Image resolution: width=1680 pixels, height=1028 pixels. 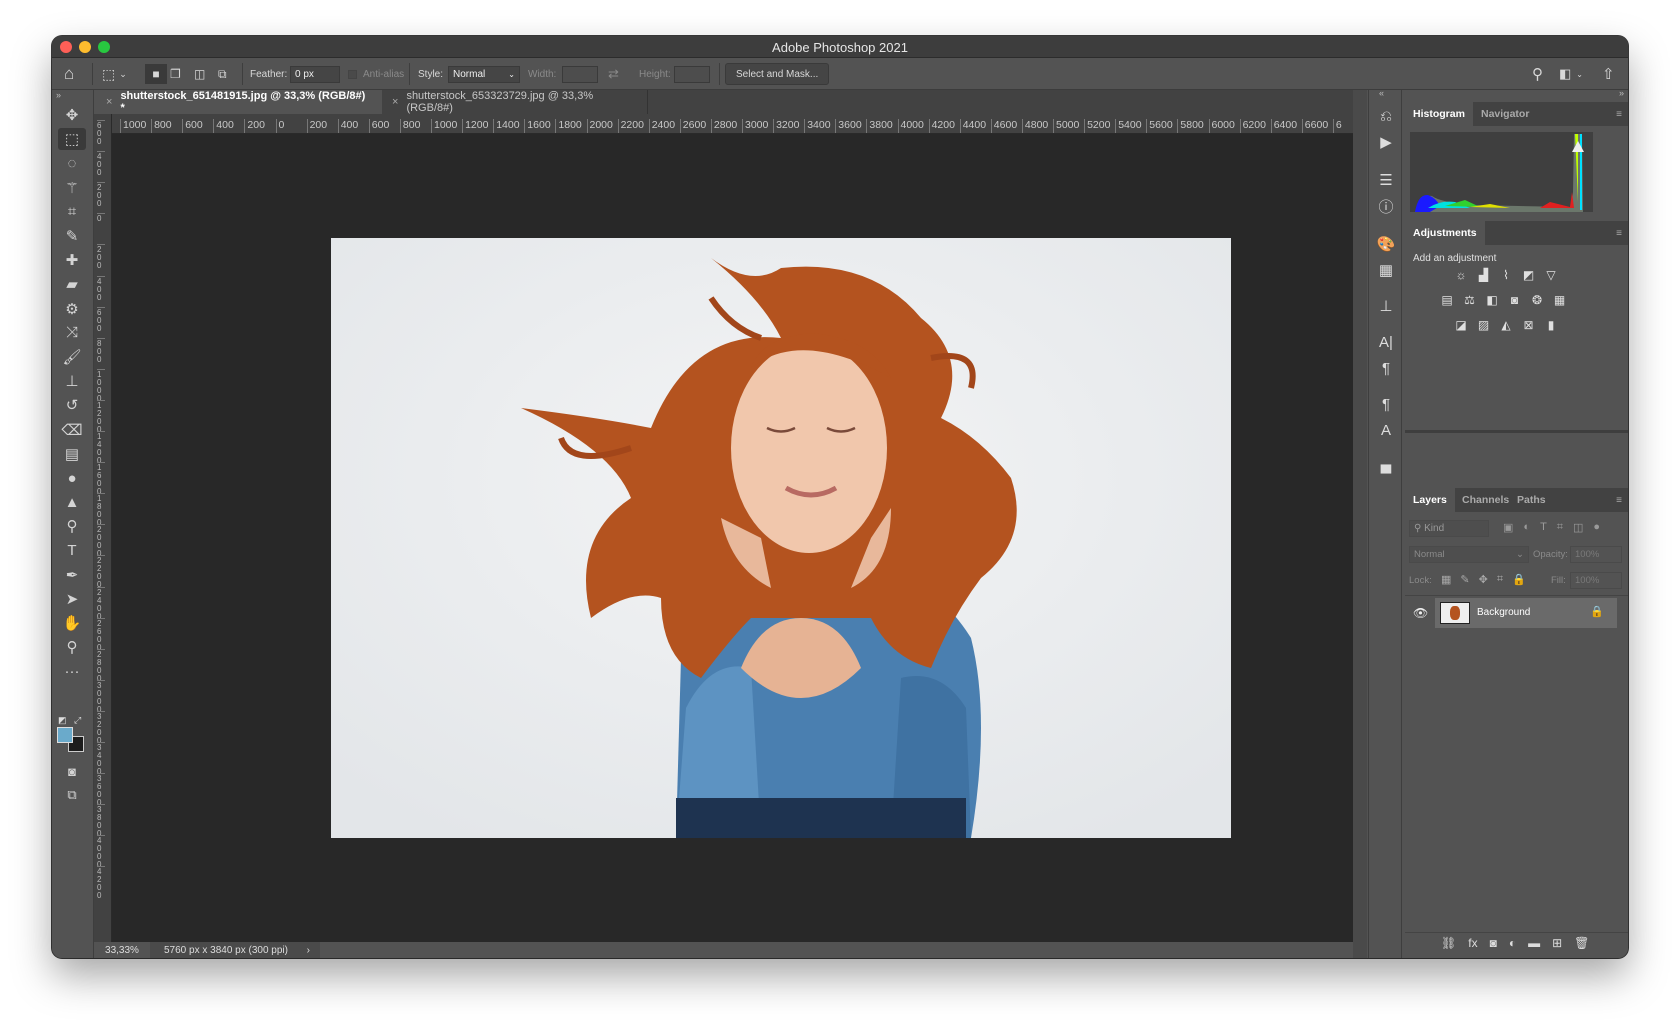 I want to click on invert-icon: ◪, so click(x=1461, y=325).